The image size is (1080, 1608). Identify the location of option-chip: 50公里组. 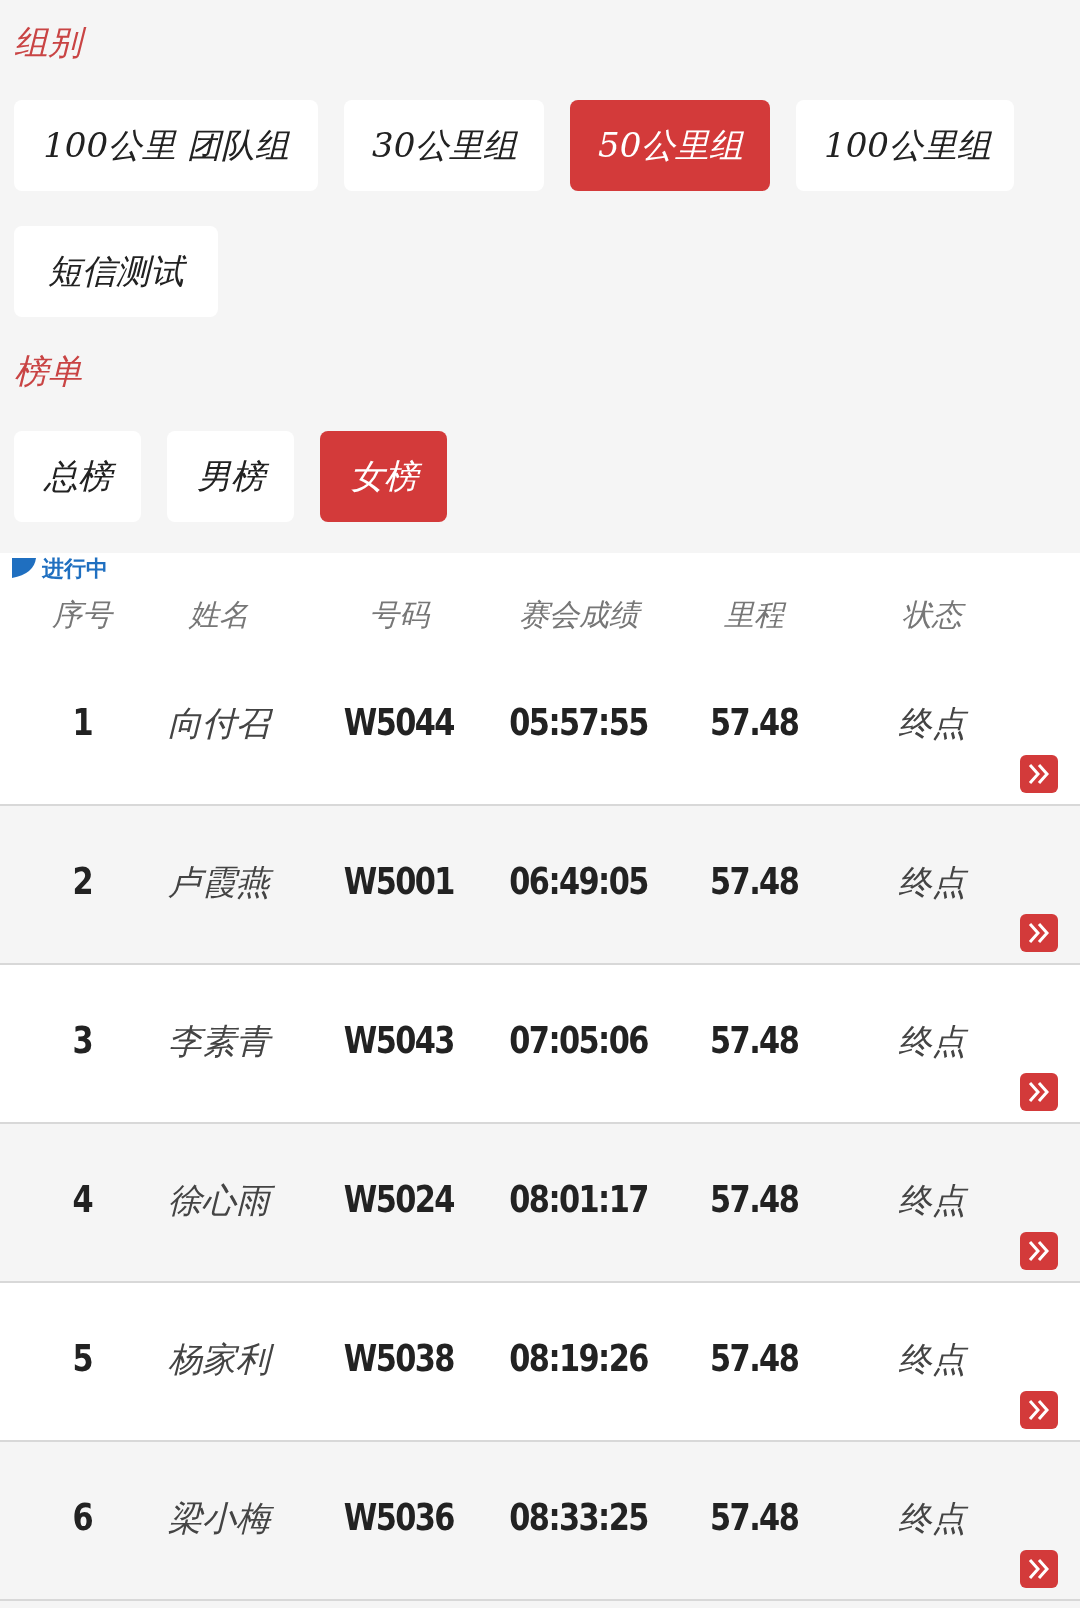
(670, 145).